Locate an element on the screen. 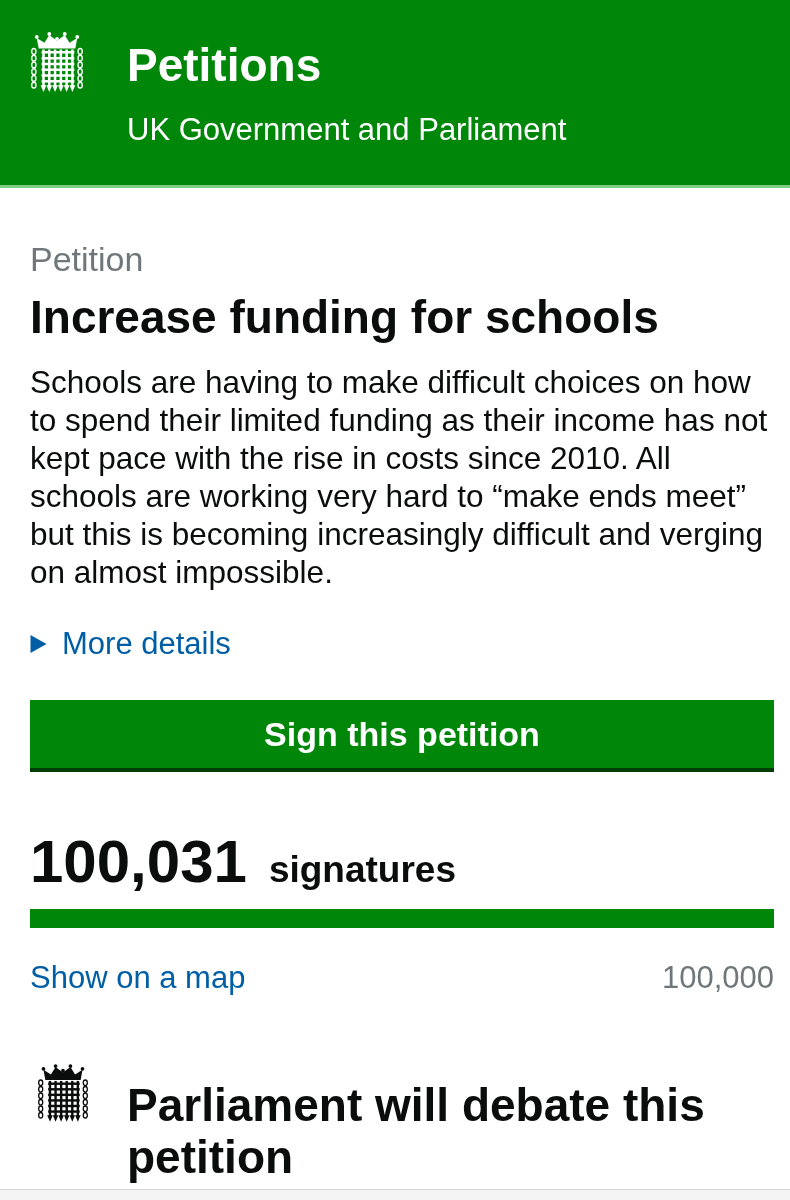  disclosure-triangle-icon is located at coordinates (38, 644).